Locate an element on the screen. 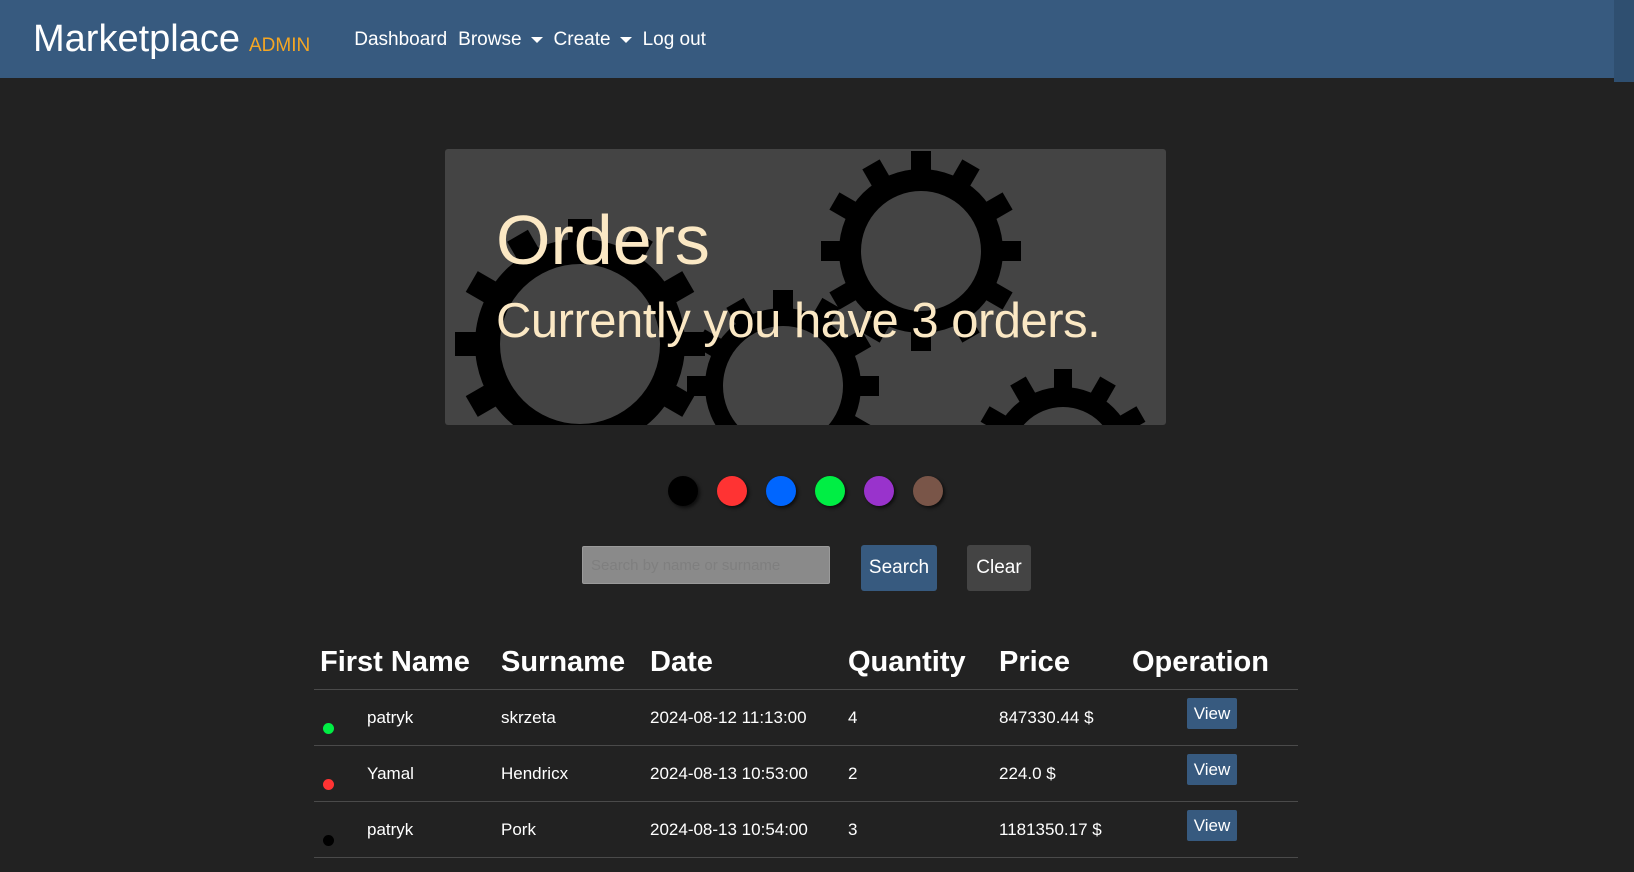 The height and width of the screenshot is (872, 1634). nav-create-label: Create is located at coordinates (582, 39).